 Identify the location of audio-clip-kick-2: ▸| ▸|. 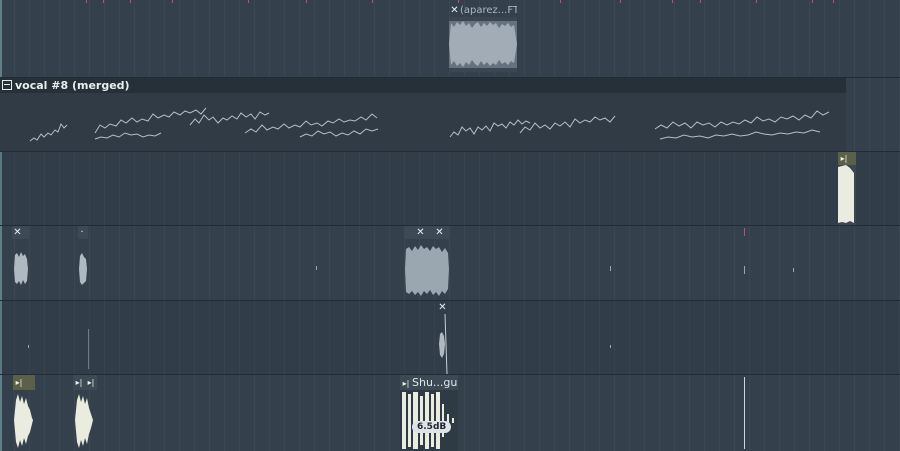
(85, 413).